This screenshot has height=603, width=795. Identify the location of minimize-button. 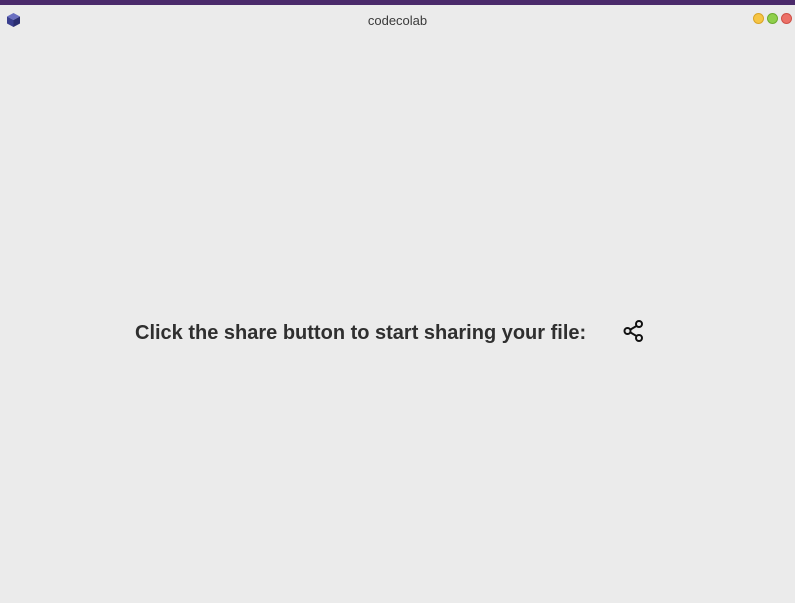
(758, 18).